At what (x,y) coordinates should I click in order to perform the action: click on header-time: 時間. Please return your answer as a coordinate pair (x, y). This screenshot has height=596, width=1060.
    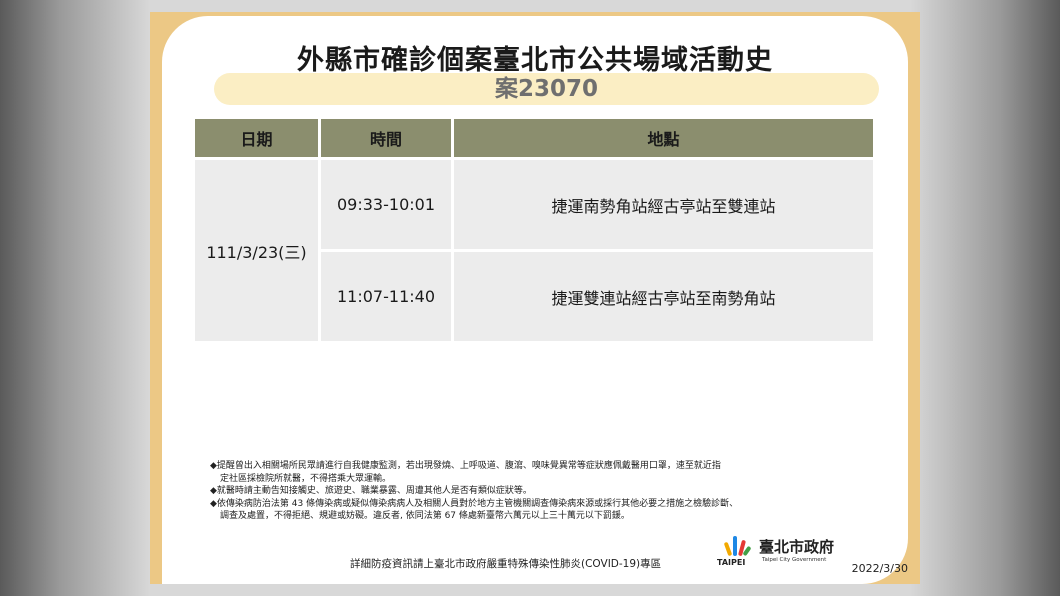
    Looking at the image, I should click on (386, 138).